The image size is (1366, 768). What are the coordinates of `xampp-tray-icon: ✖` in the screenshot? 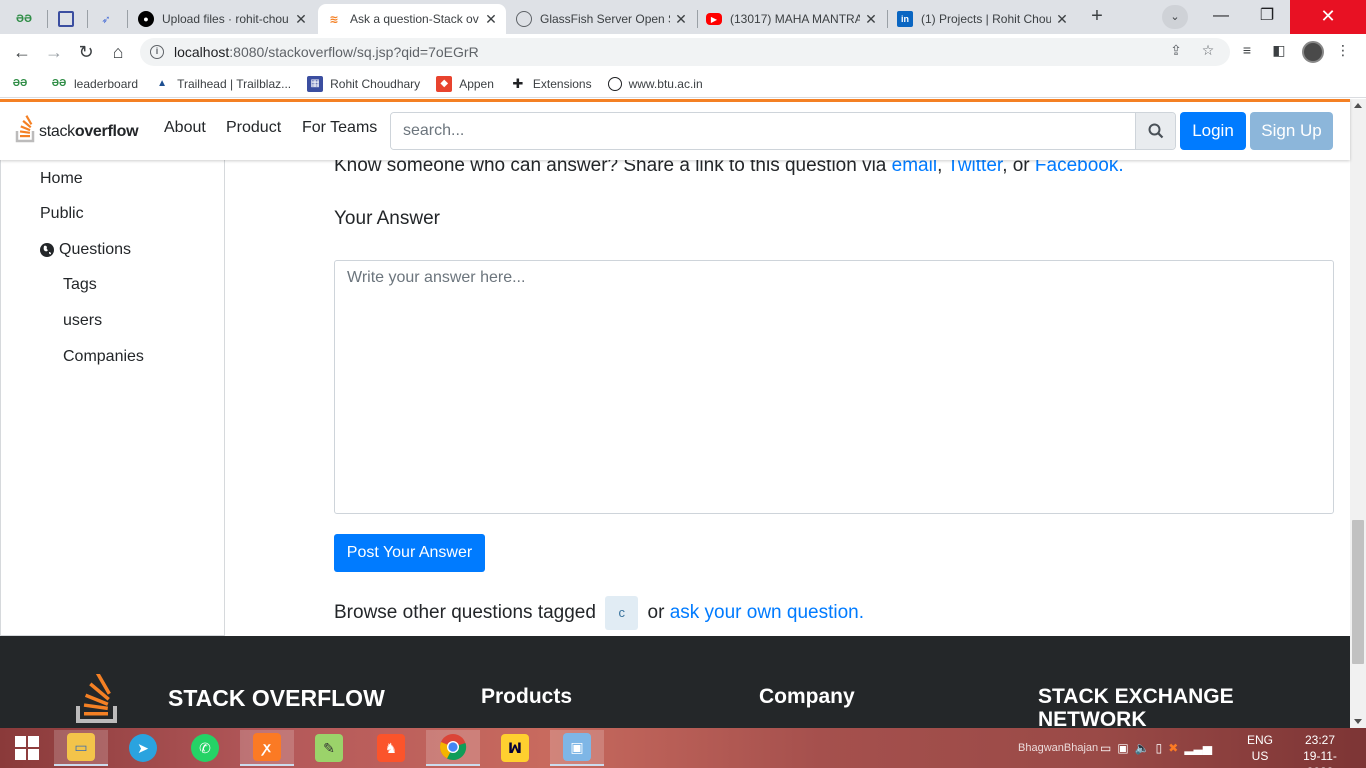 It's located at (1173, 748).